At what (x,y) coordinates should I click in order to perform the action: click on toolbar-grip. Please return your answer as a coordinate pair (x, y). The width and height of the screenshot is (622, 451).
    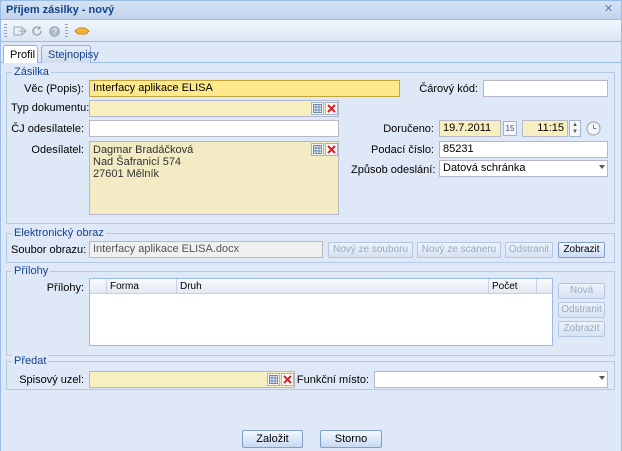
    Looking at the image, I should click on (5, 31).